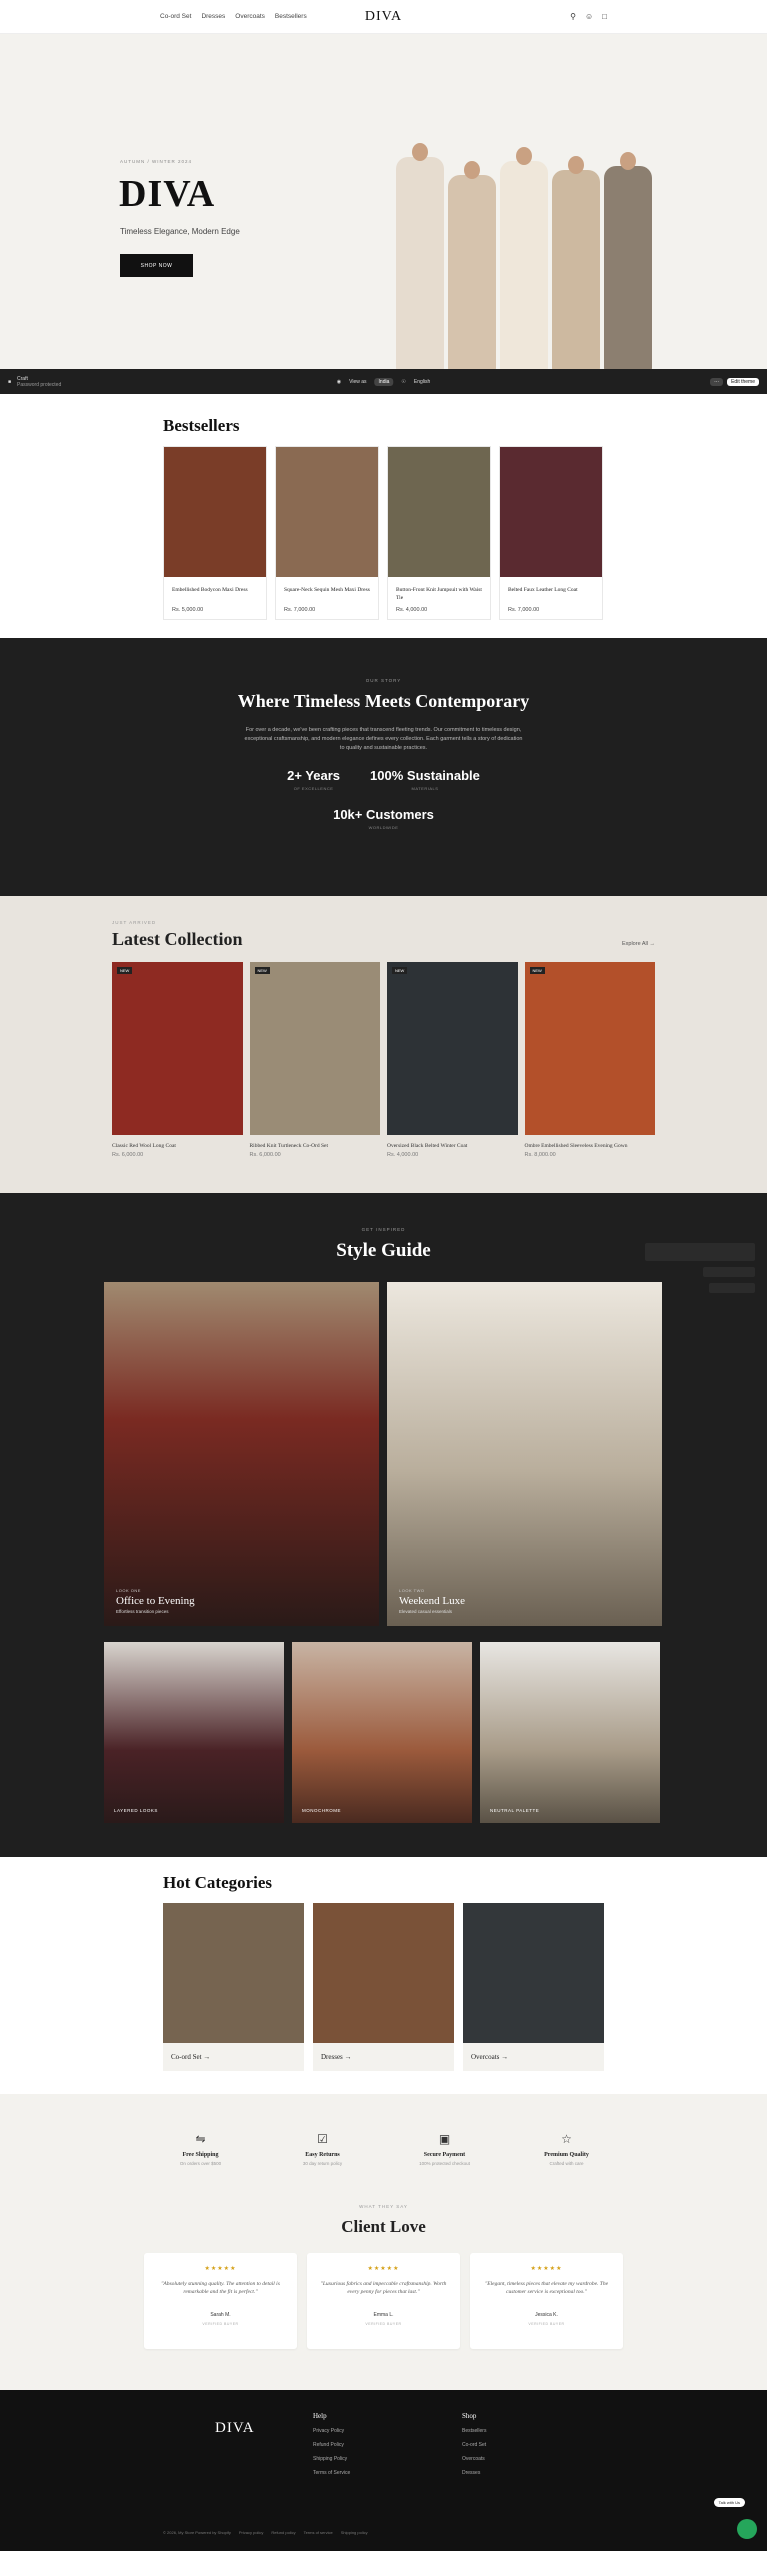 The width and height of the screenshot is (767, 2560). I want to click on footer-link: Refund Policy, so click(331, 2445).